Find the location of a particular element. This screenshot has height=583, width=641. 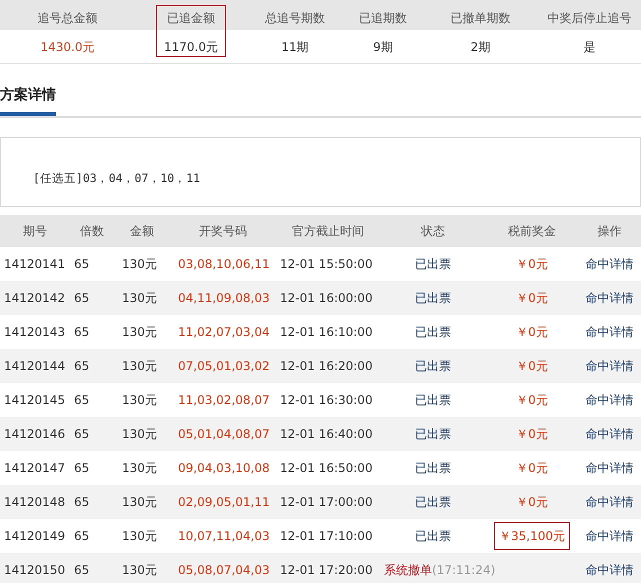

draw-numbers: 02,09,05,01,11 is located at coordinates (224, 502).